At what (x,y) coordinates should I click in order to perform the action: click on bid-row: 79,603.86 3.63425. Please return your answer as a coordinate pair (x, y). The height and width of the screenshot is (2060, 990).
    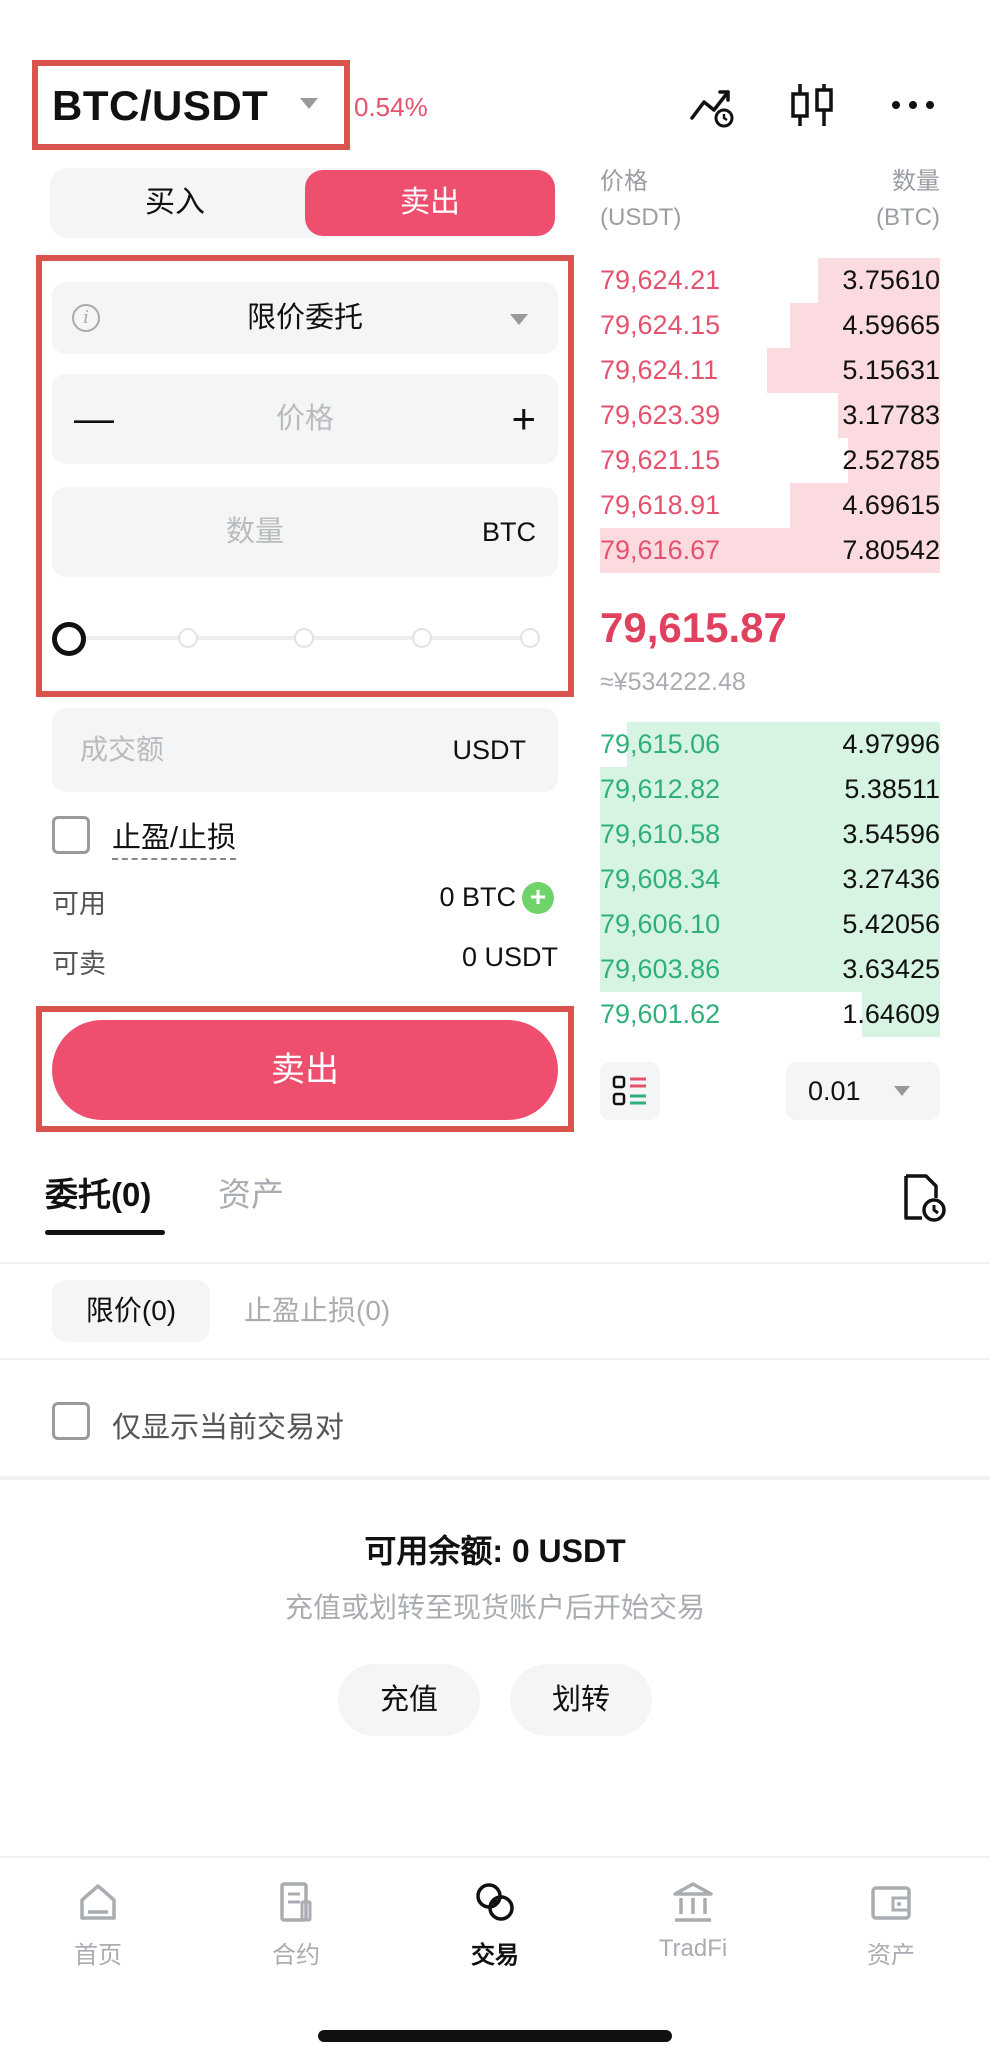
    Looking at the image, I should click on (770, 969).